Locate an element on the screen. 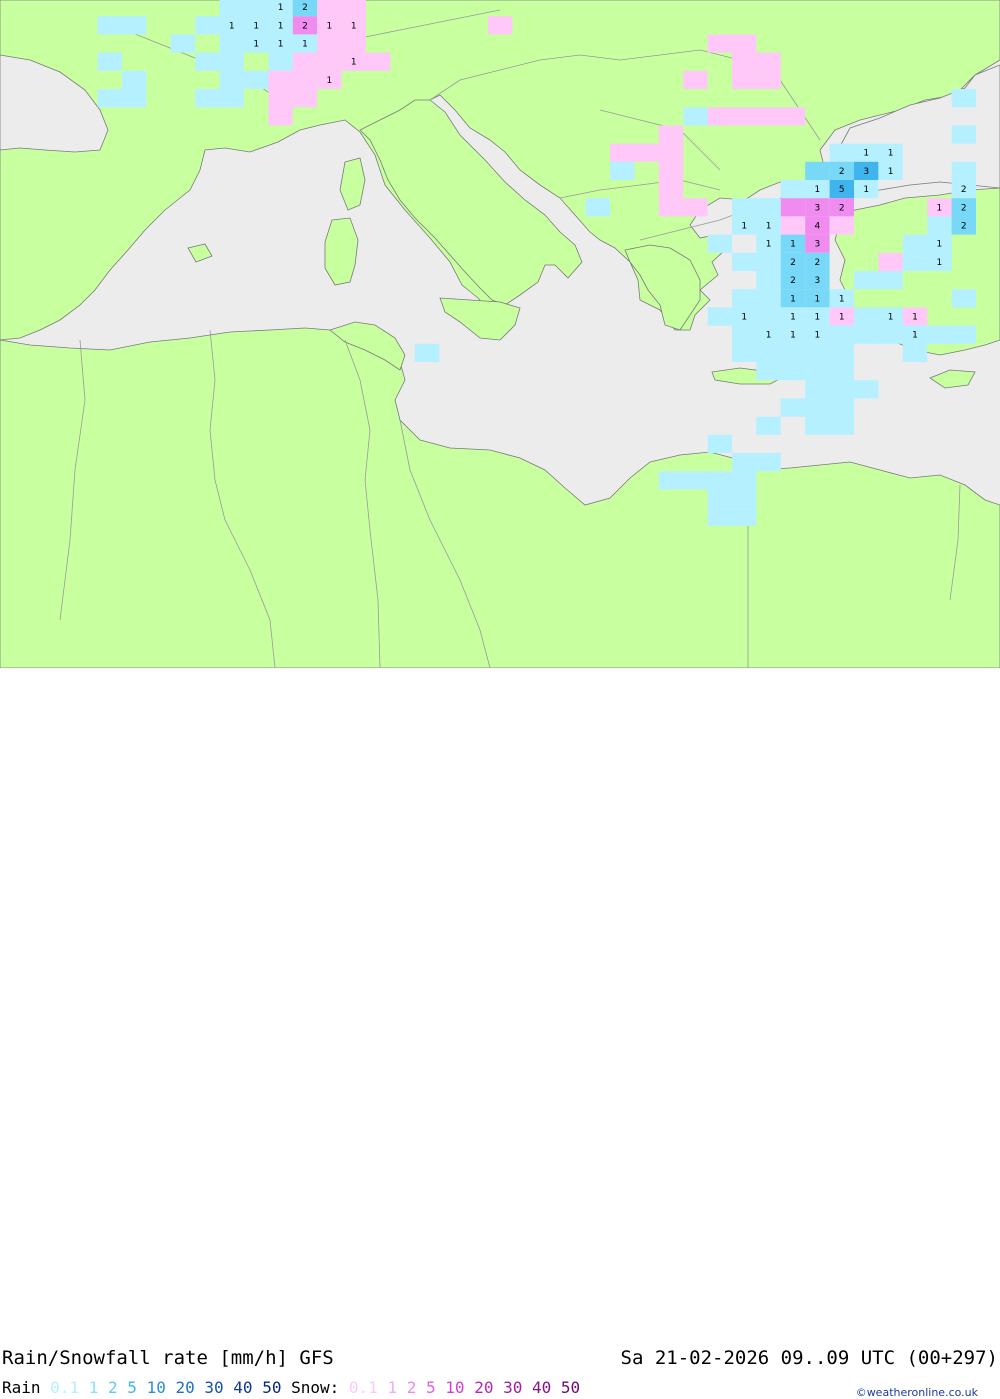 The height and width of the screenshot is (1399, 1000). rain-level-8: 50 is located at coordinates (272, 1387).